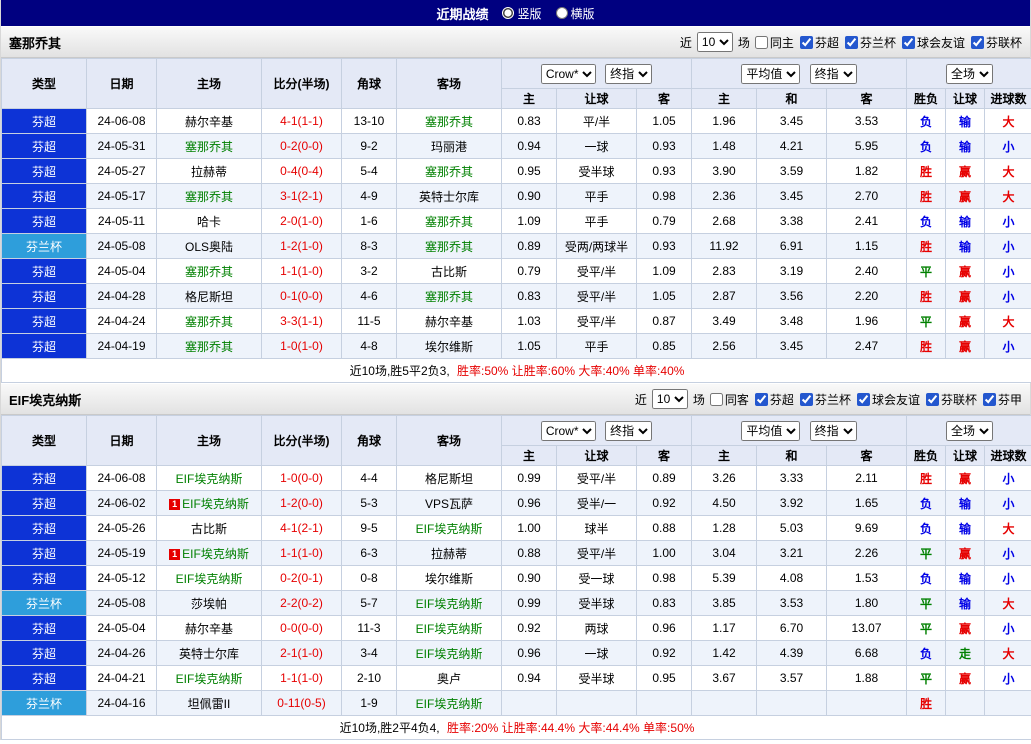  What do you see at coordinates (826, 42) in the screenshot?
I see `filter-label: 芬超` at bounding box center [826, 42].